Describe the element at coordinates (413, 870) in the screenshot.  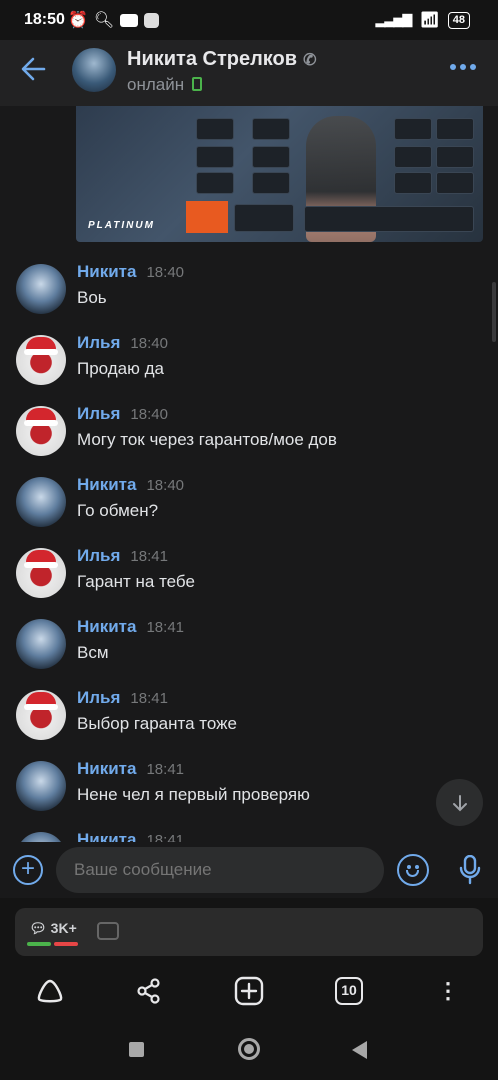
I see `smile-icon` at that location.